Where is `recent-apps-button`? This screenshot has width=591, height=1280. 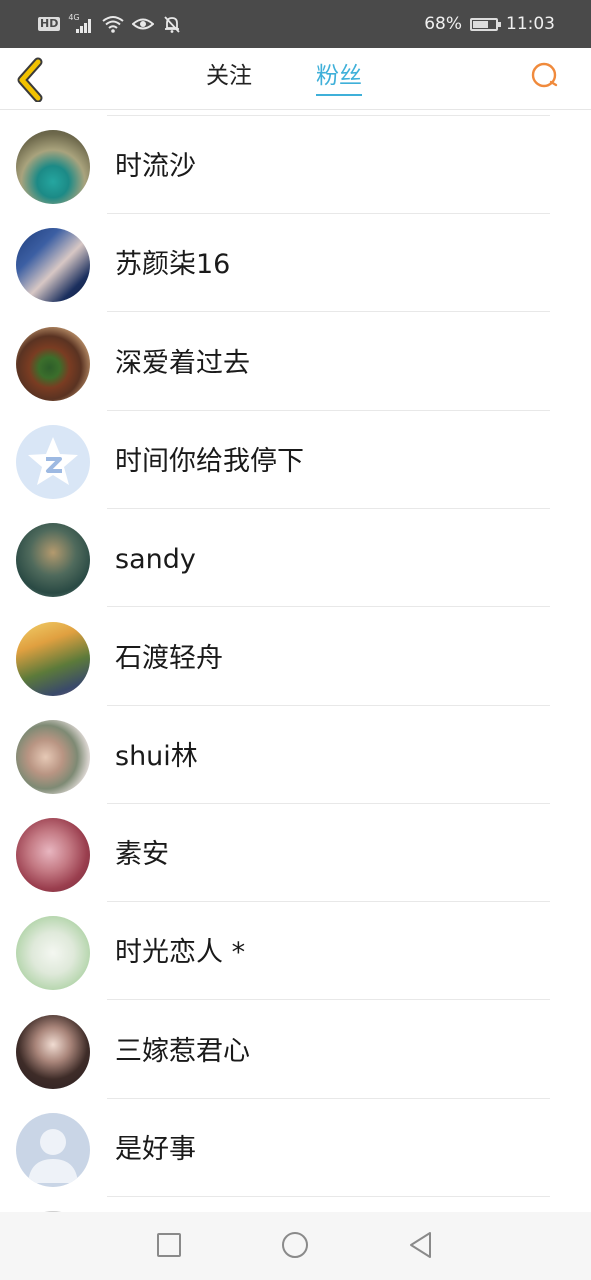 recent-apps-button is located at coordinates (169, 1245).